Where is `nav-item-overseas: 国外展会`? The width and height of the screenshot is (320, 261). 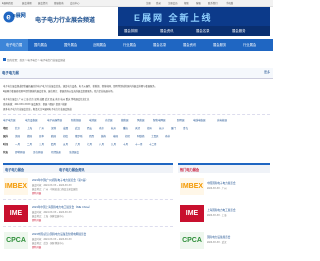 nav-item-overseas: 国外展会 is located at coordinates (70, 44).